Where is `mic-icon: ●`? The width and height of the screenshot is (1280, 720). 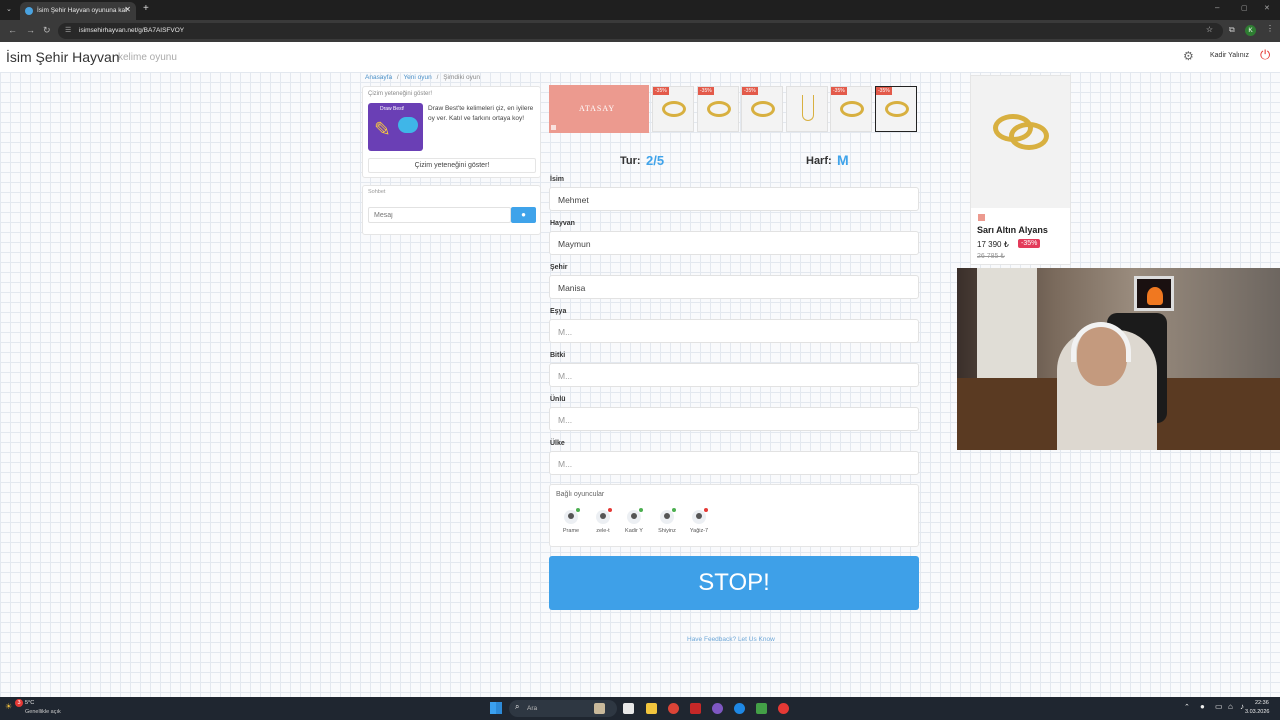 mic-icon: ● is located at coordinates (1202, 706).